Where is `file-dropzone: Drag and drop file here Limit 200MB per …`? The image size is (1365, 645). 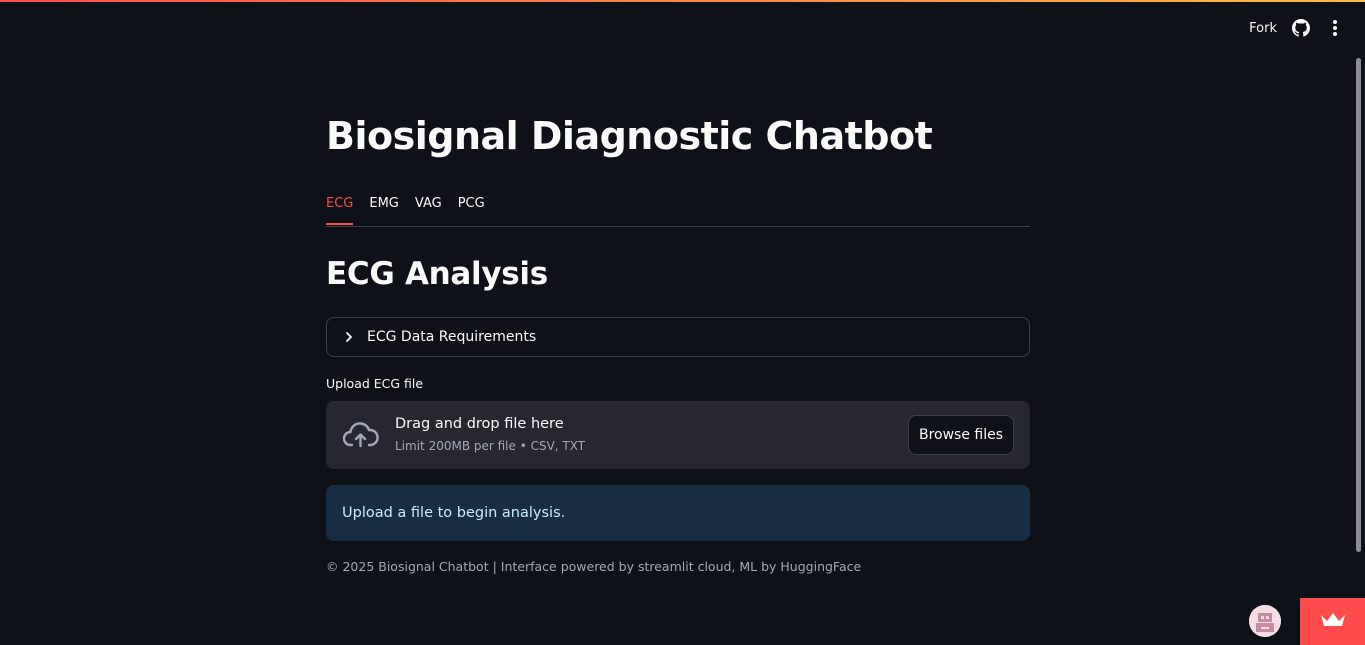
file-dropzone: Drag and drop file here Limit 200MB per … is located at coordinates (678, 435).